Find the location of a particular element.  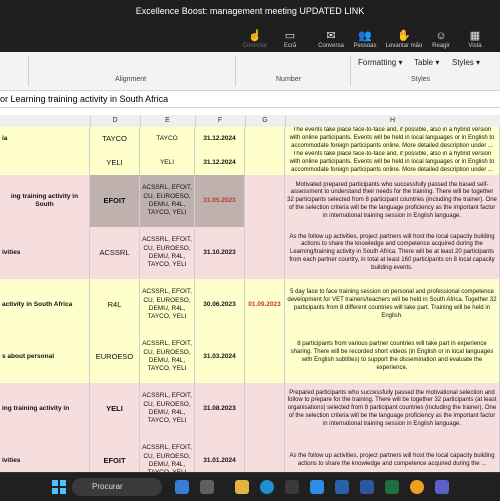

conditional-formatting-button: Formatting ▾ is located at coordinates (380, 62).